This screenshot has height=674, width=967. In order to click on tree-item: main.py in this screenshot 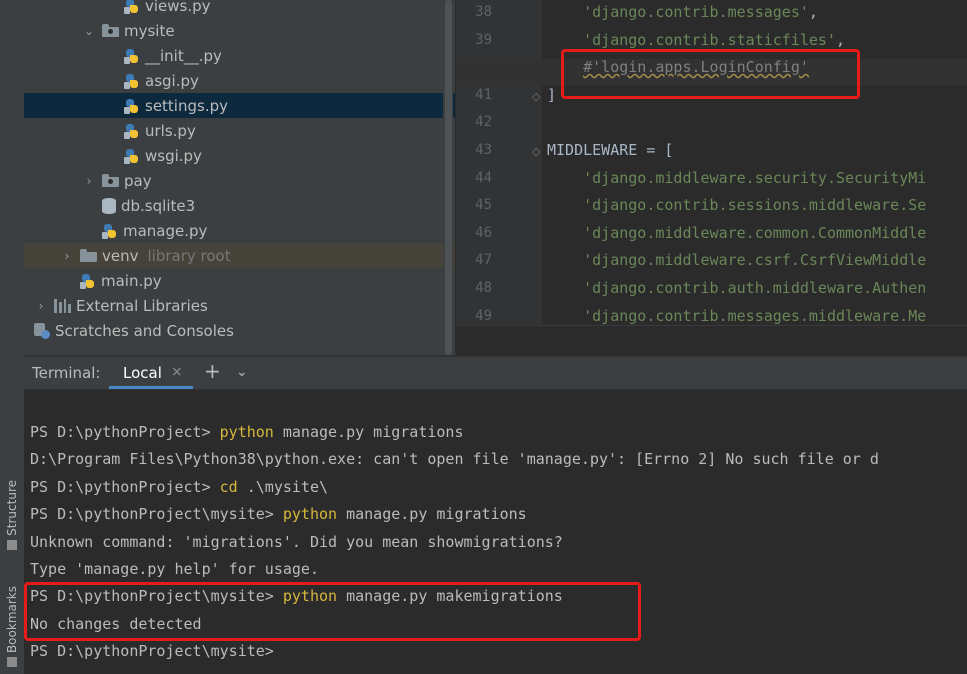, I will do `click(239, 280)`.